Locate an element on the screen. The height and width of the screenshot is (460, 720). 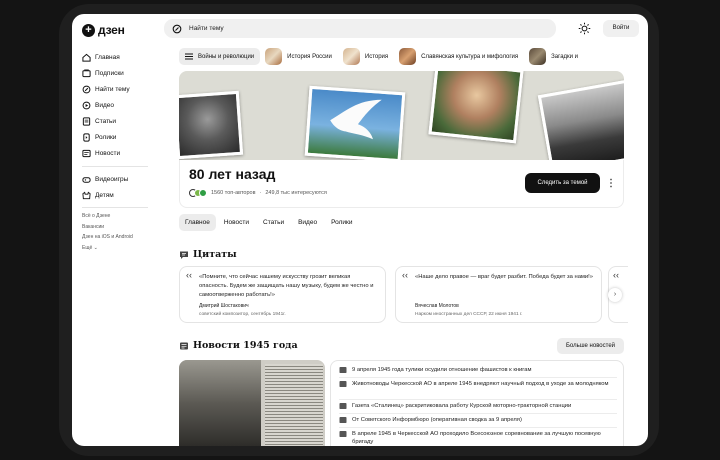
footer-link-about: Всё о Дзене is located at coordinates (107, 216).